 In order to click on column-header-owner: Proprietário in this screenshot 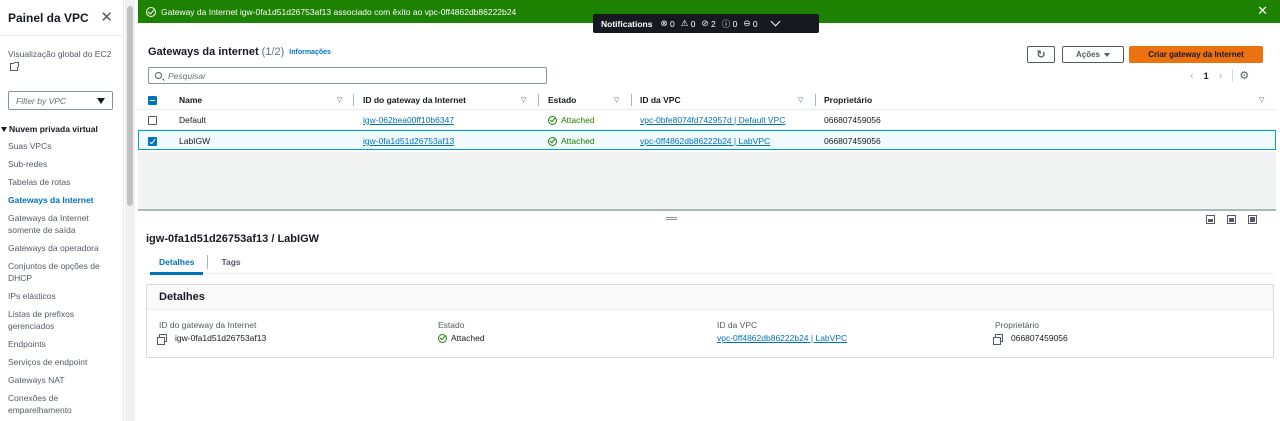, I will do `click(848, 100)`.